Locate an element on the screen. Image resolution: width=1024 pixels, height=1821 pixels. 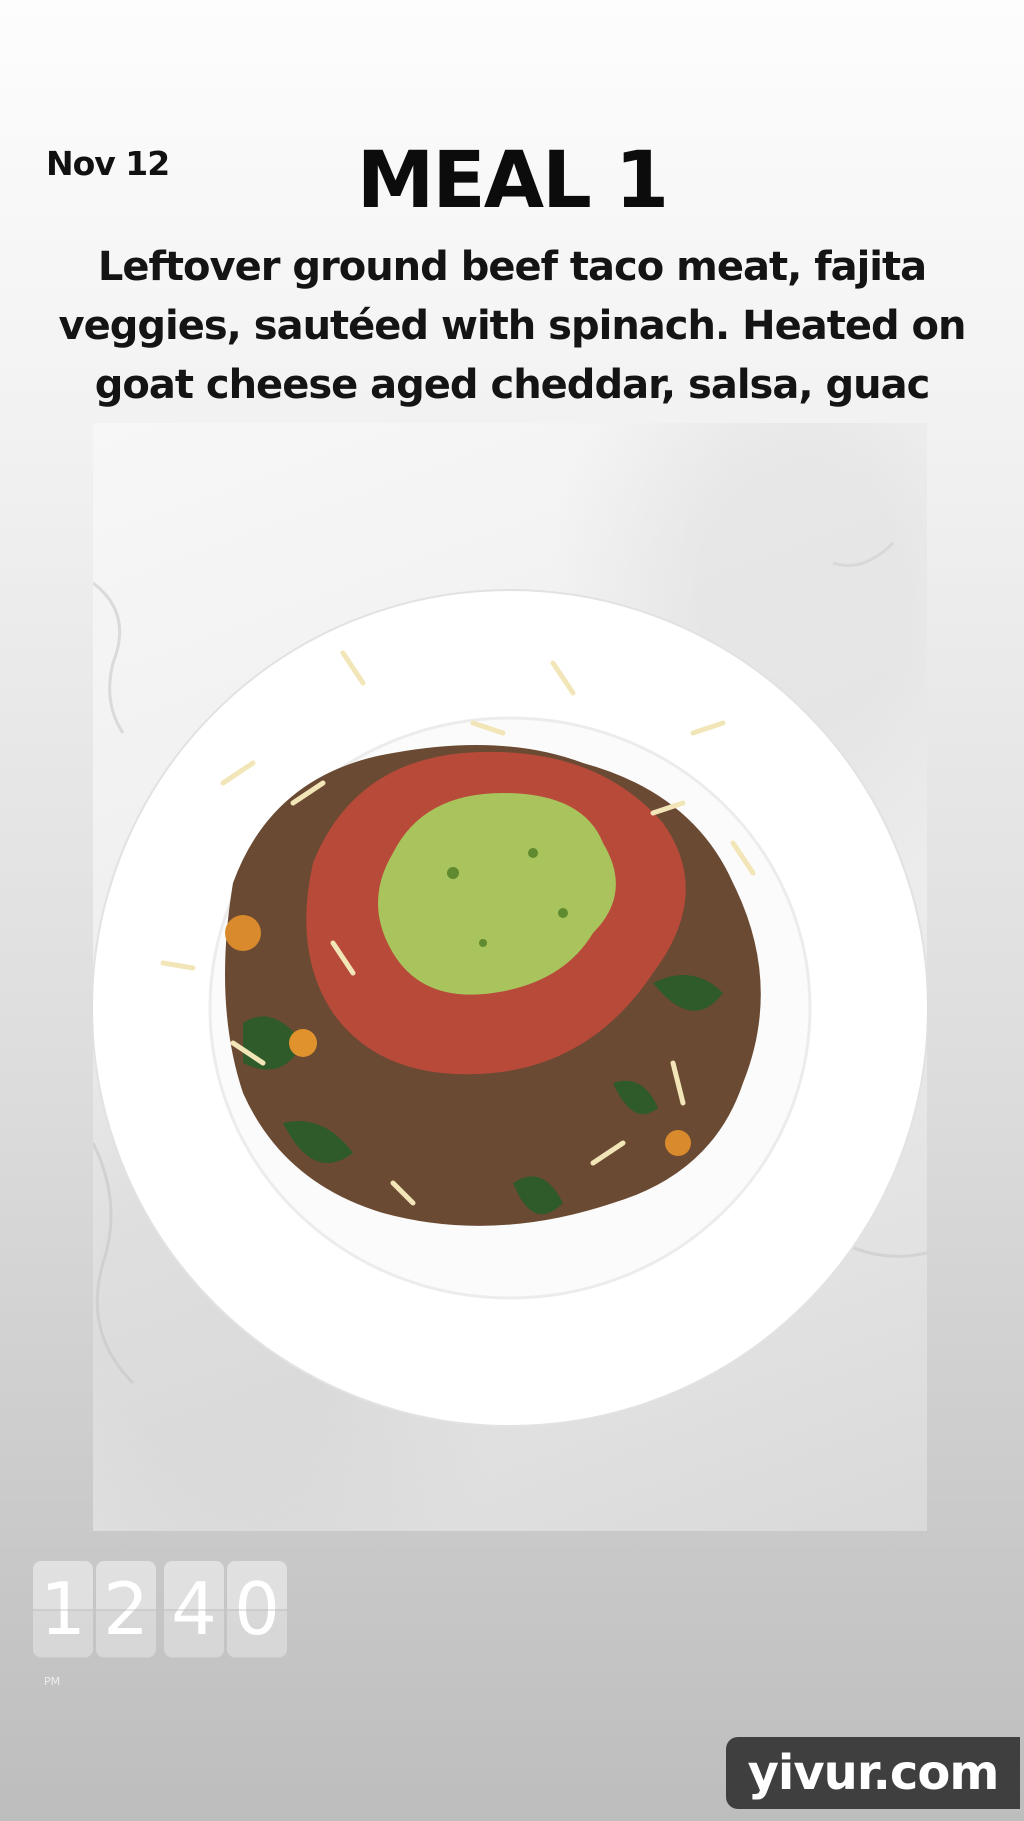
hour-digit-ones: 2 is located at coordinates (126, 1609).